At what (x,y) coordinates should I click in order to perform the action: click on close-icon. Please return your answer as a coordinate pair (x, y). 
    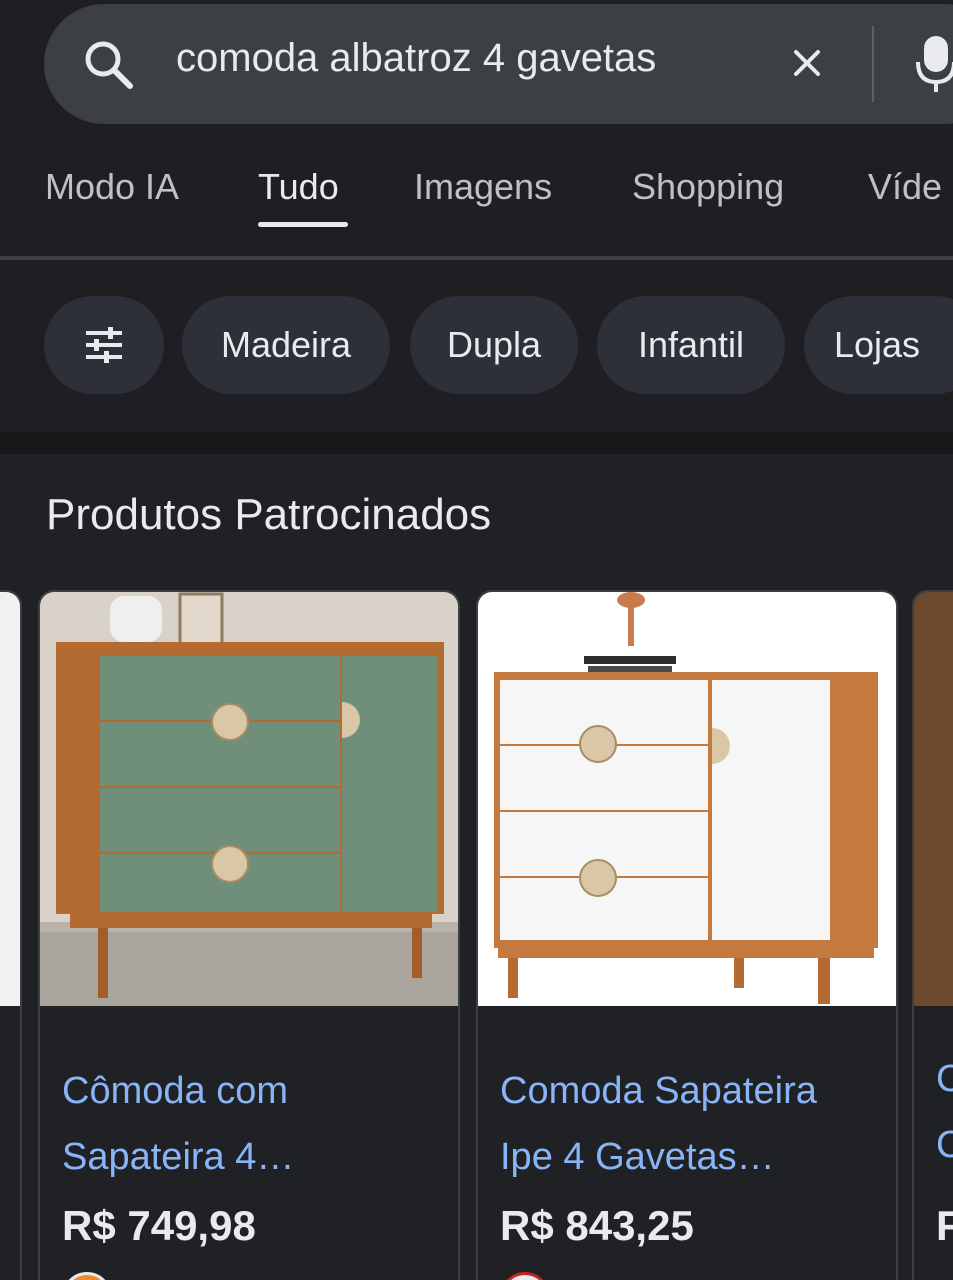
    Looking at the image, I should click on (807, 63).